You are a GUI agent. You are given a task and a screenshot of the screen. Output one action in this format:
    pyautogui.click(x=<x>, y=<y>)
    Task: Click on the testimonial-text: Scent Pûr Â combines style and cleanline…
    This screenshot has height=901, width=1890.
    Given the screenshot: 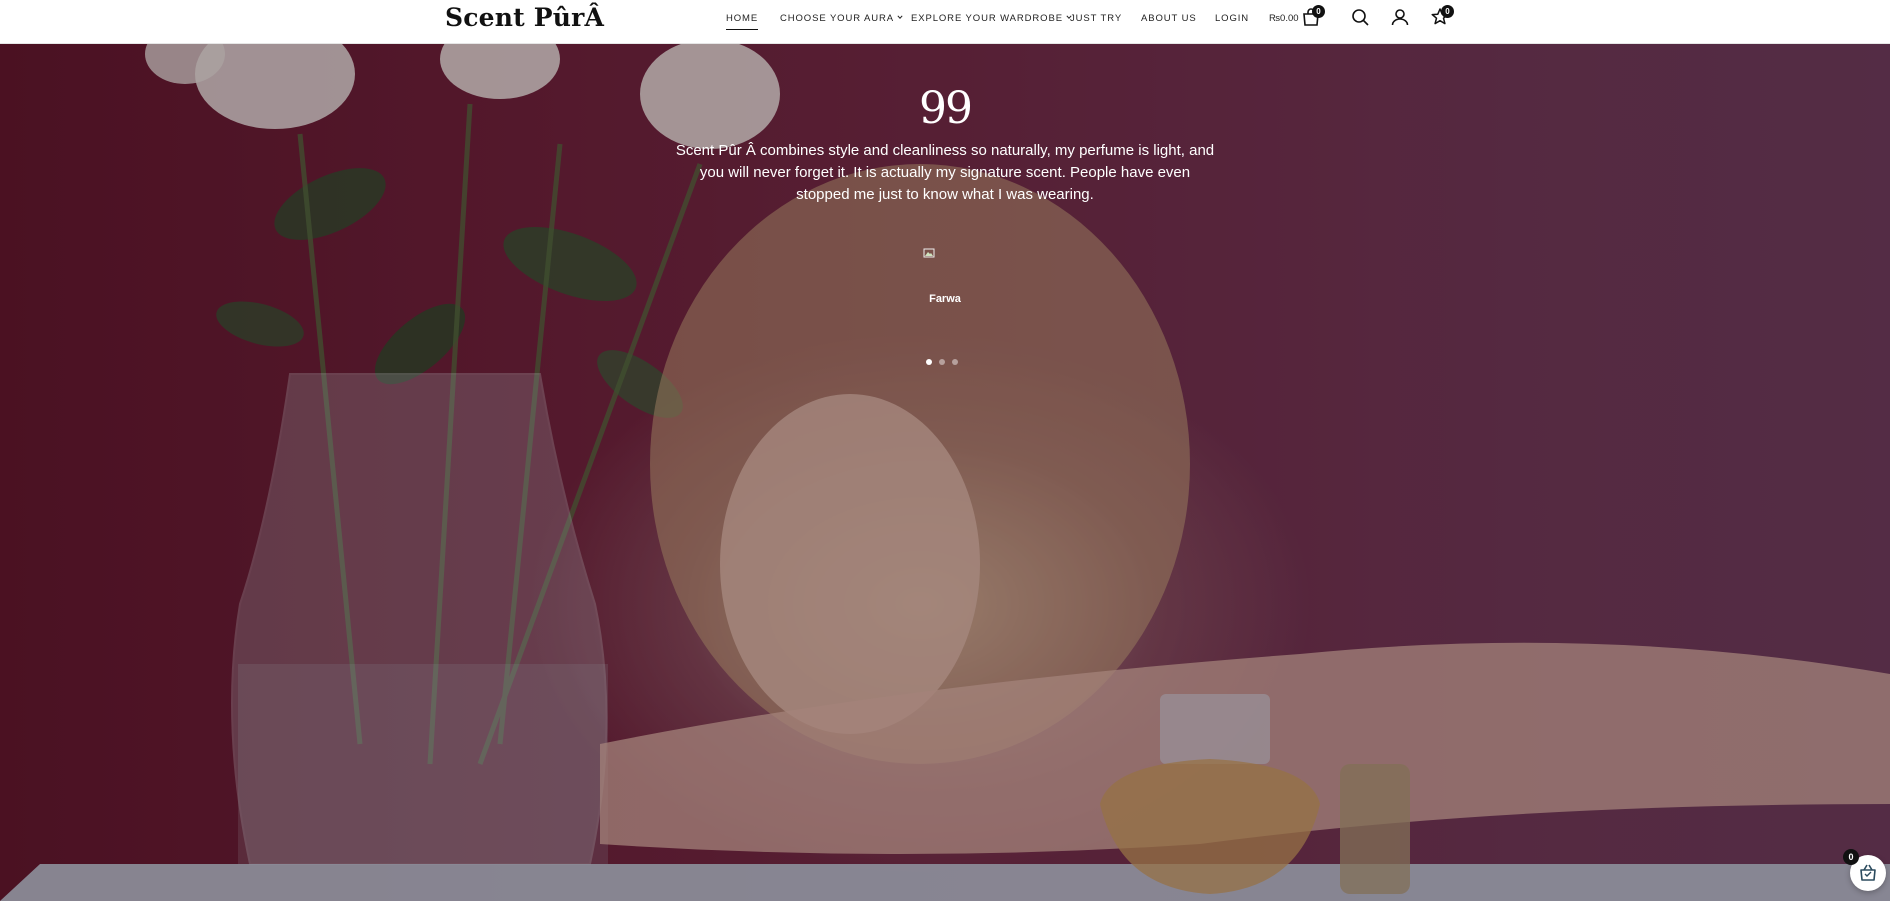 What is the action you would take?
    pyautogui.click(x=945, y=172)
    